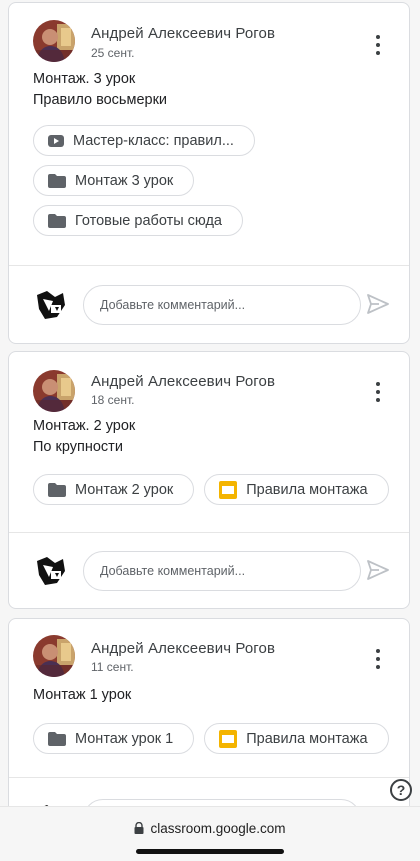 This screenshot has width=420, height=861. Describe the element at coordinates (218, 828) in the screenshot. I see `url-text: classroom.google.com` at that location.